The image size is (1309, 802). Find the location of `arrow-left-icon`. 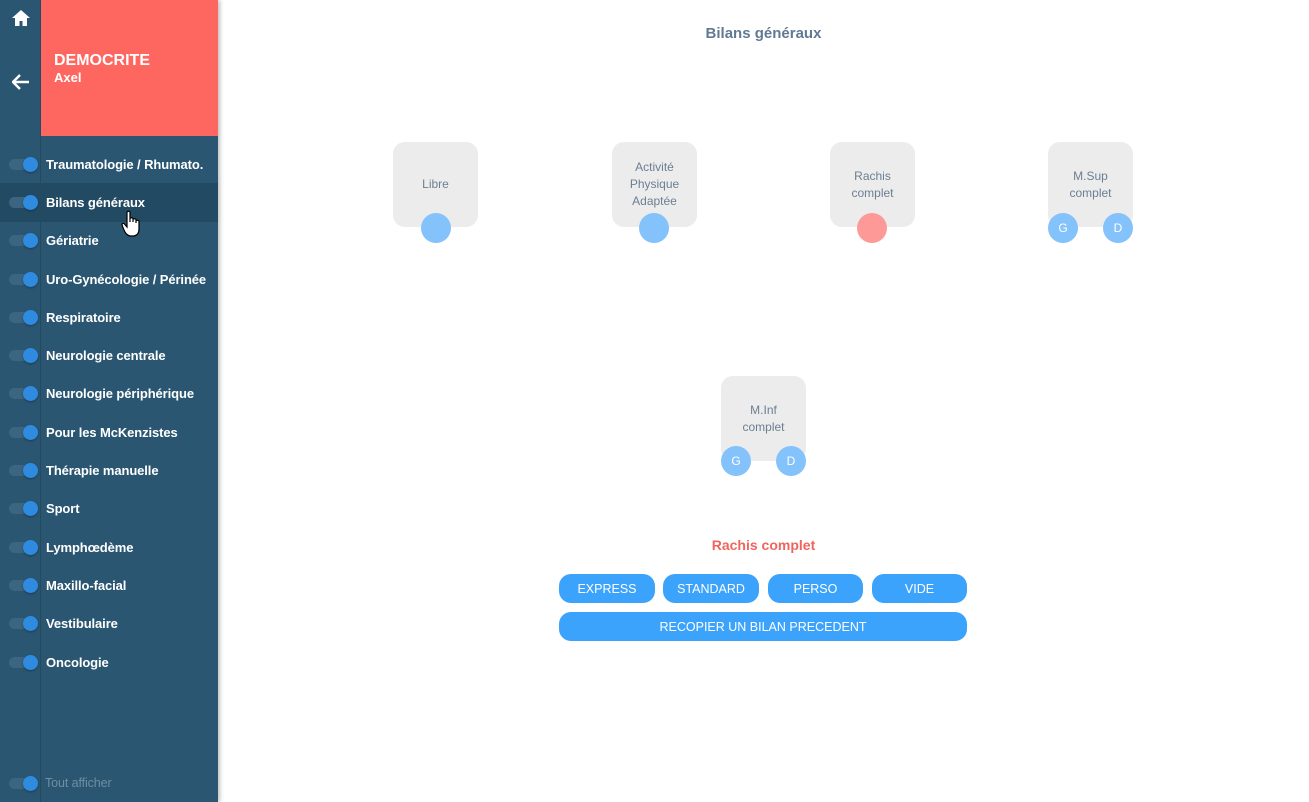

arrow-left-icon is located at coordinates (20, 84).